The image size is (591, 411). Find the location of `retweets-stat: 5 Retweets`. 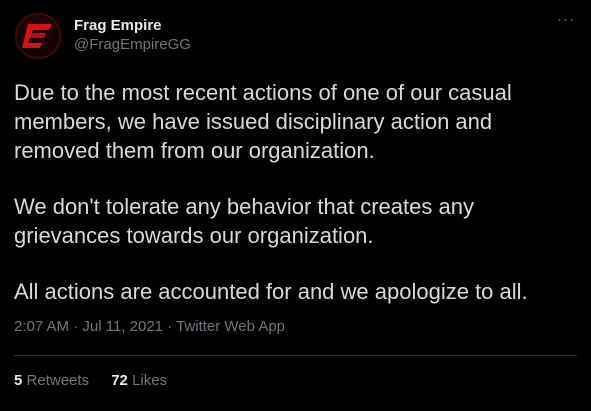

retweets-stat: 5 Retweets is located at coordinates (51, 380).